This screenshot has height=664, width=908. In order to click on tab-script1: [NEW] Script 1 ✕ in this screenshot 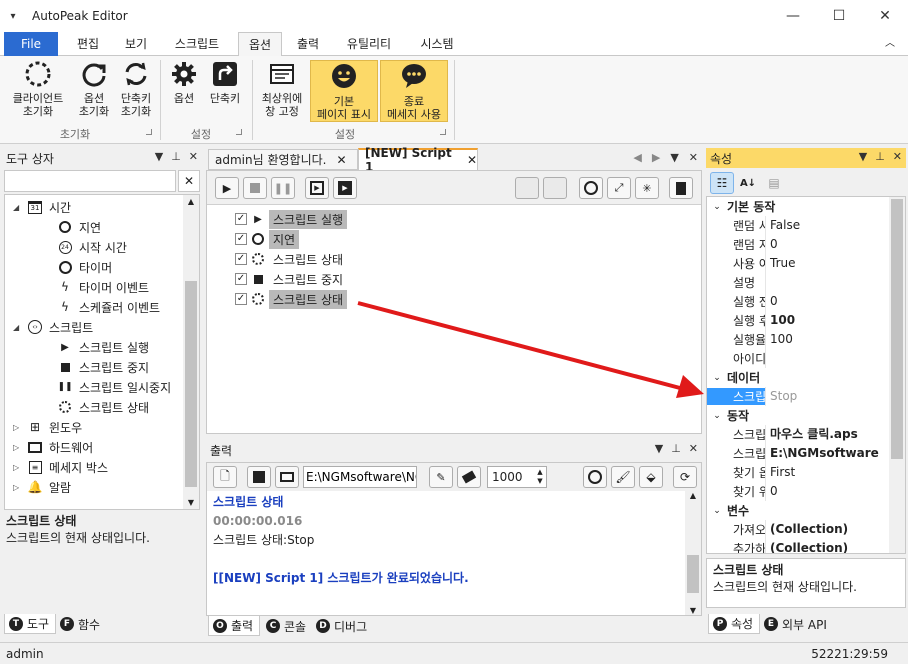, I will do `click(418, 160)`.